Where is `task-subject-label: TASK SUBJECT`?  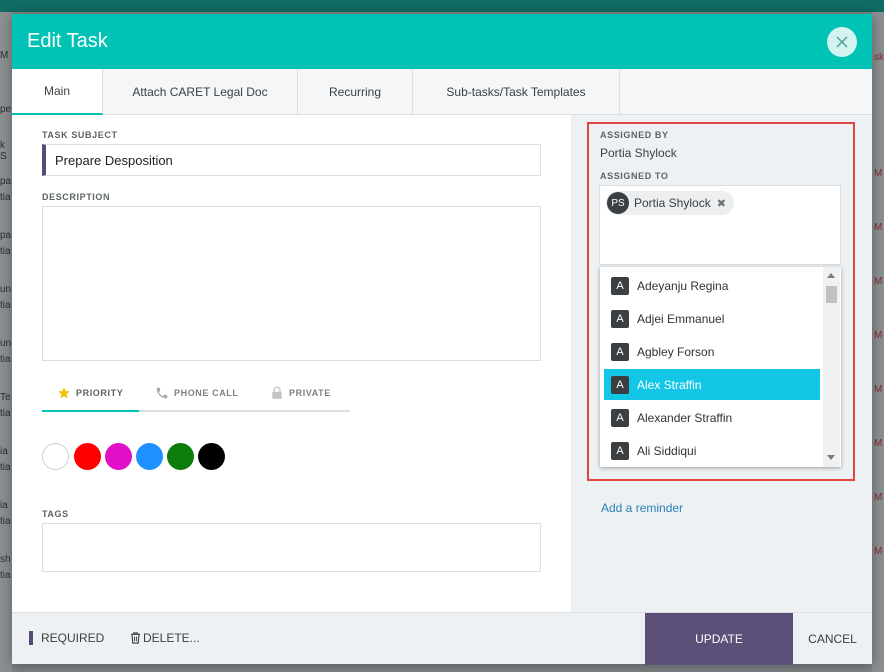 task-subject-label: TASK SUBJECT is located at coordinates (80, 135).